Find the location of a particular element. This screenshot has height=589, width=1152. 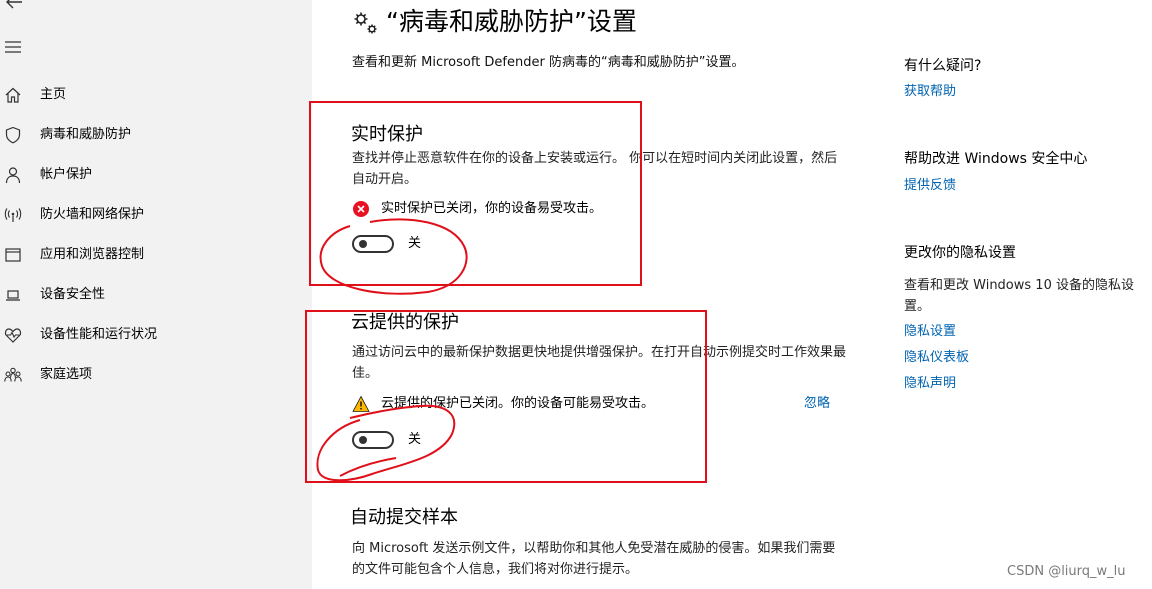

sidebar-item-account-protection: 帐户保护 is located at coordinates (156, 175).